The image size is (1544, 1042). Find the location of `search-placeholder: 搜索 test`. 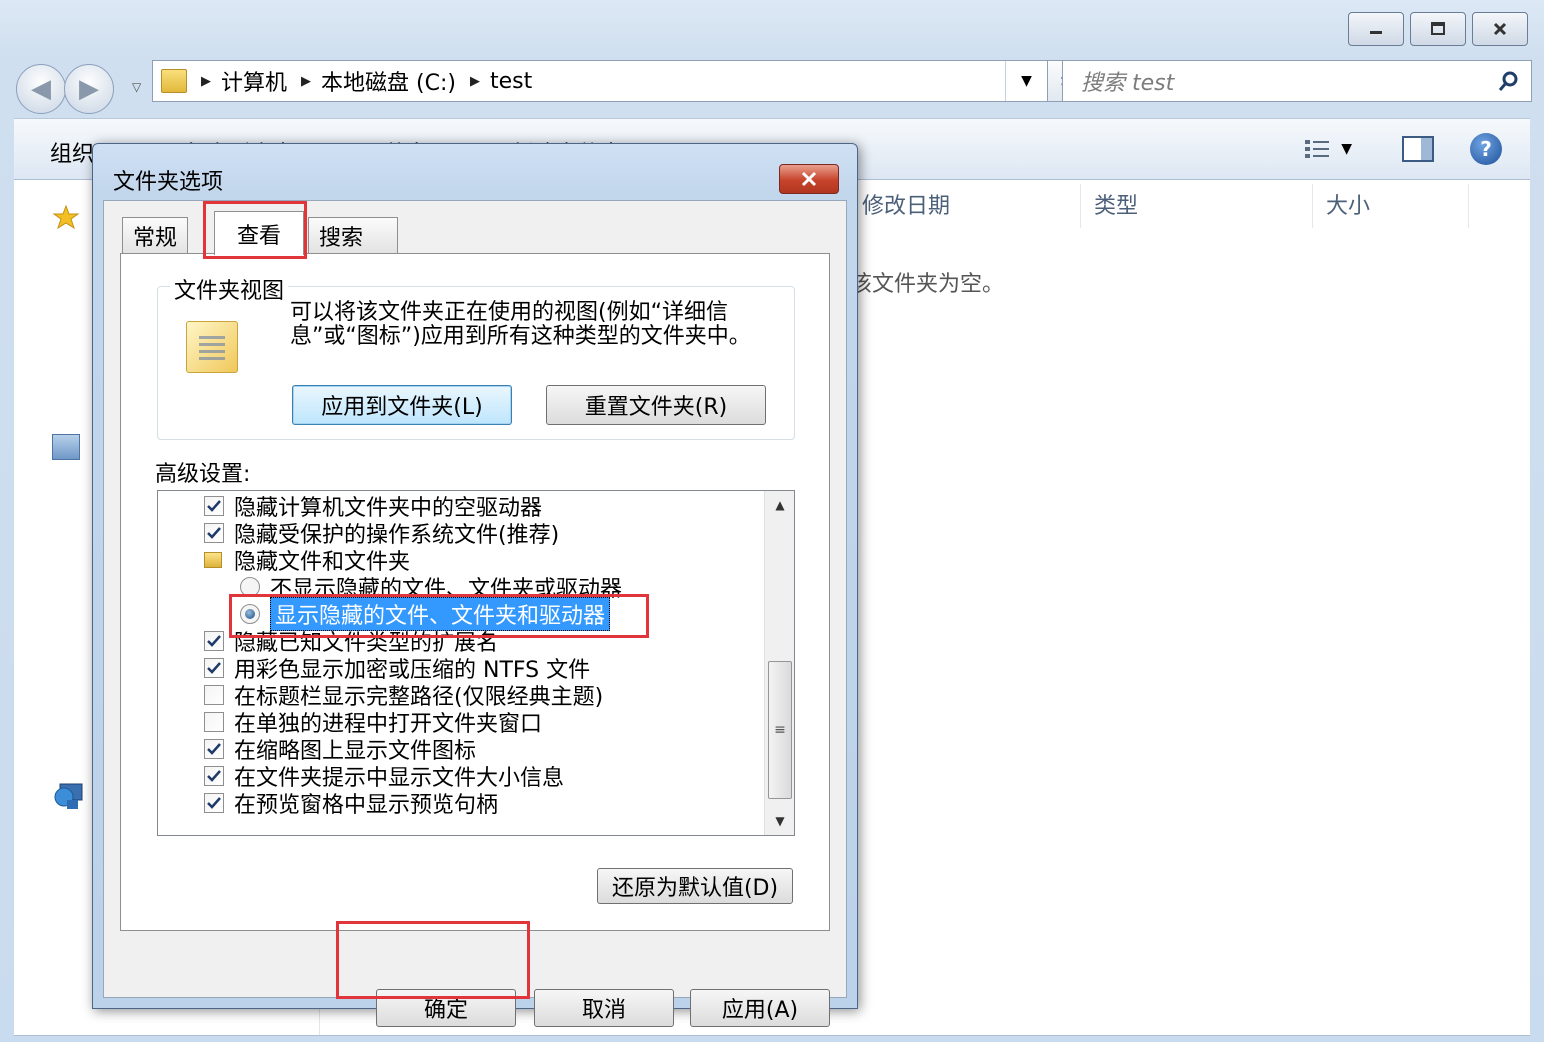

search-placeholder: 搜索 test is located at coordinates (1128, 83).